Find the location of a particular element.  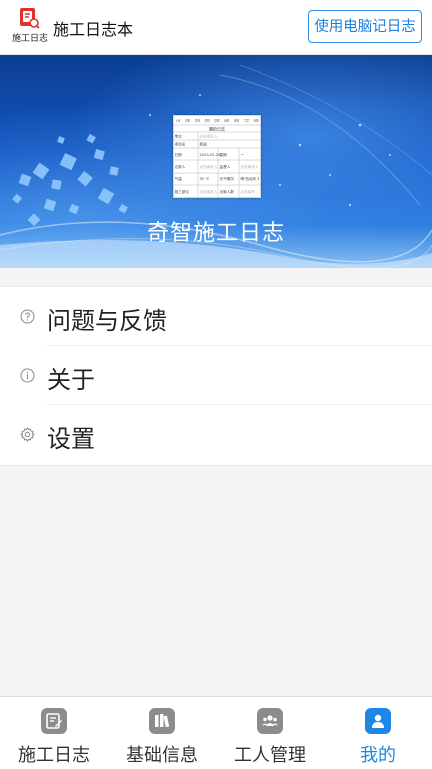

preview-cell: 2023-05-29 is located at coordinates (211, 155).